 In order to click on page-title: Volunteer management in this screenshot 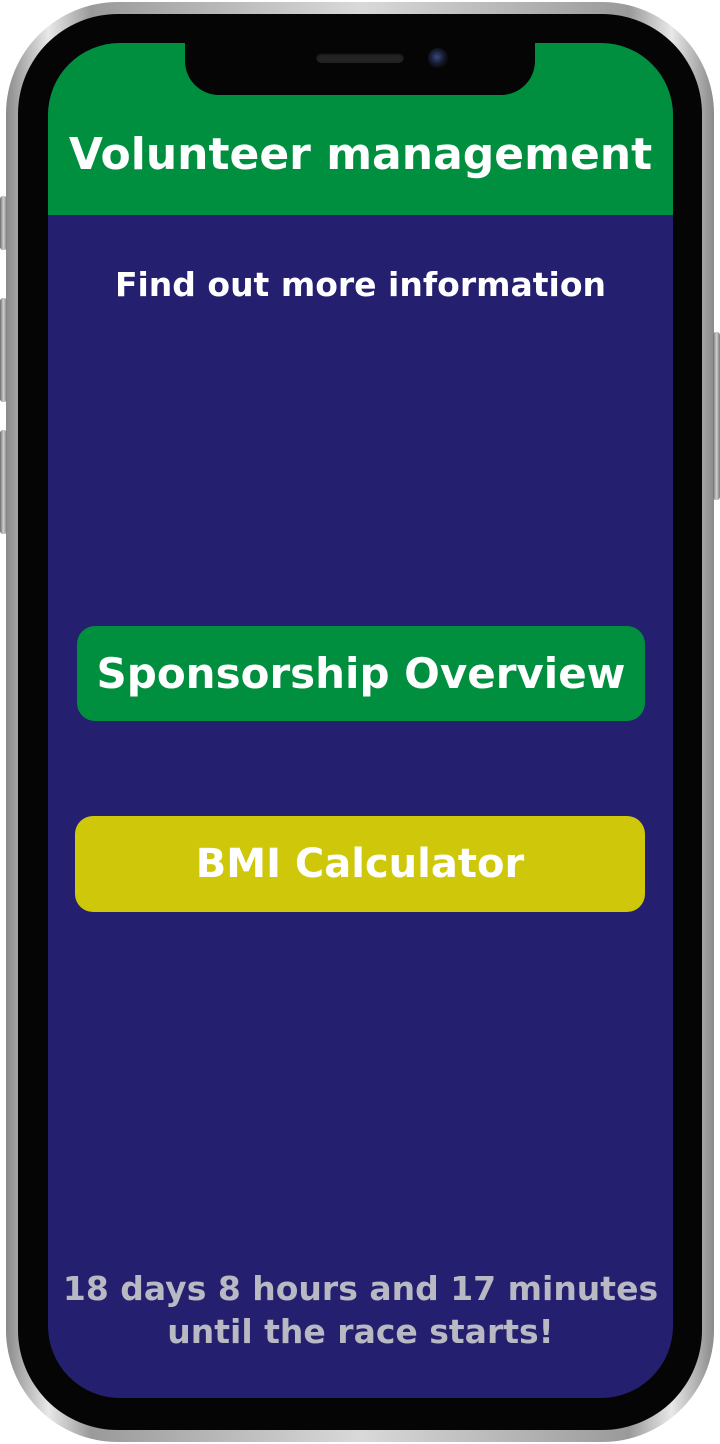, I will do `click(360, 154)`.